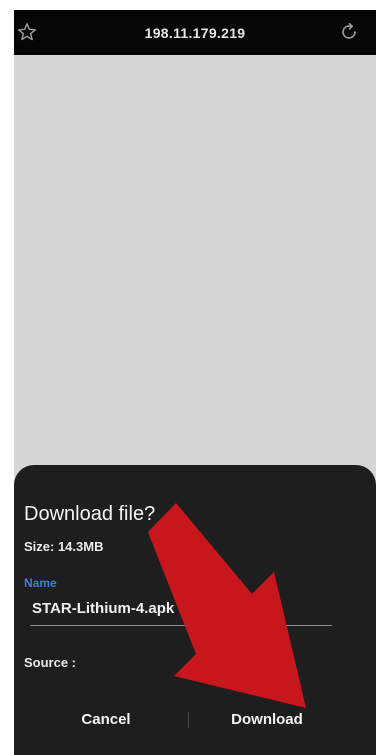 The image size is (378, 755). Describe the element at coordinates (103, 608) in the screenshot. I see `file-name-value: STAR-Lithium-4.apk` at that location.